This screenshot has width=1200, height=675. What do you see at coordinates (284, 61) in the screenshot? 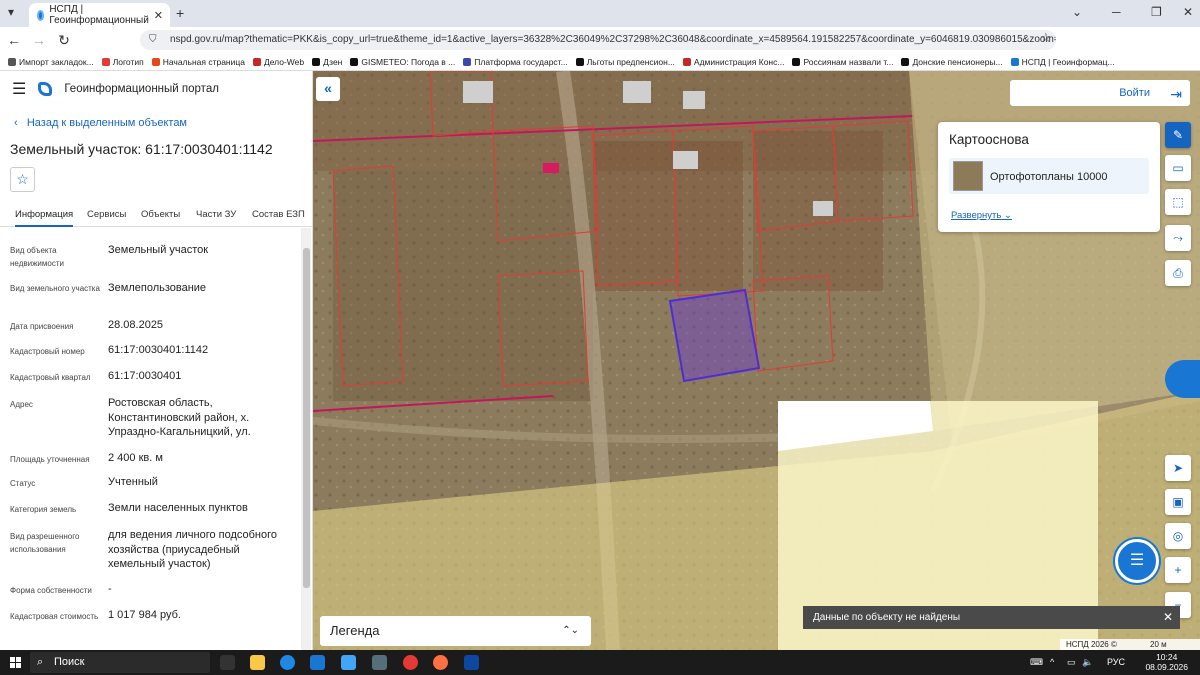
I see `bookmark-label: Дело-Web` at bounding box center [284, 61].